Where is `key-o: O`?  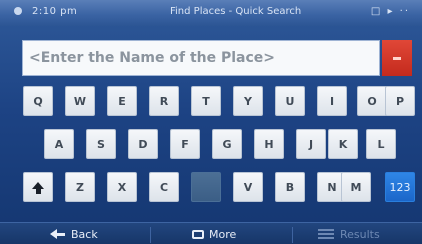
key-o: O is located at coordinates (372, 101).